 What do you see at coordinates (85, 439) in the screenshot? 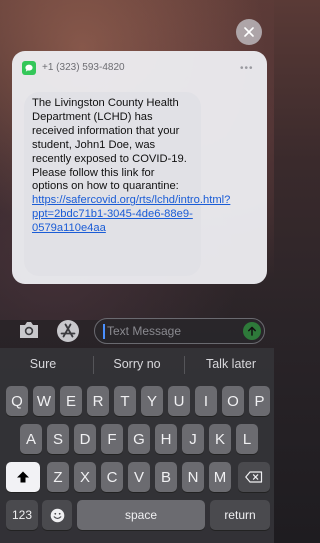
I see `key-d: D` at bounding box center [85, 439].